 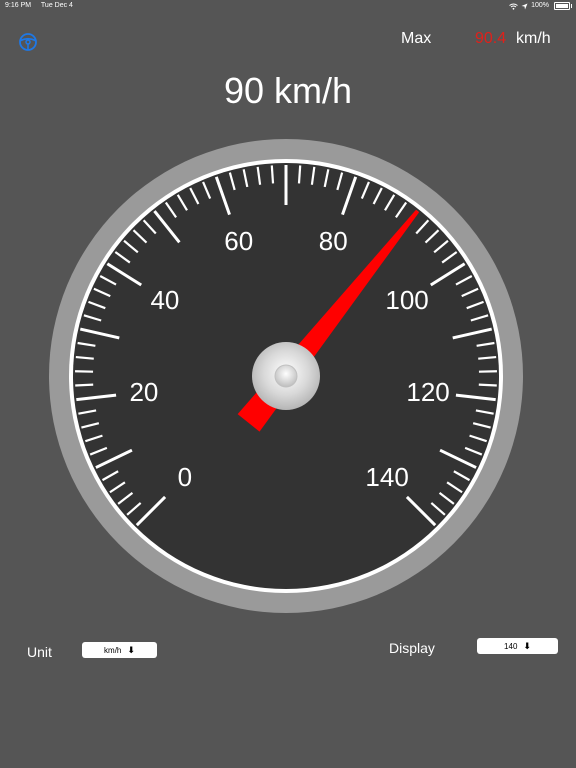 I want to click on status-date: Tue Dec 4, so click(x=56, y=5).